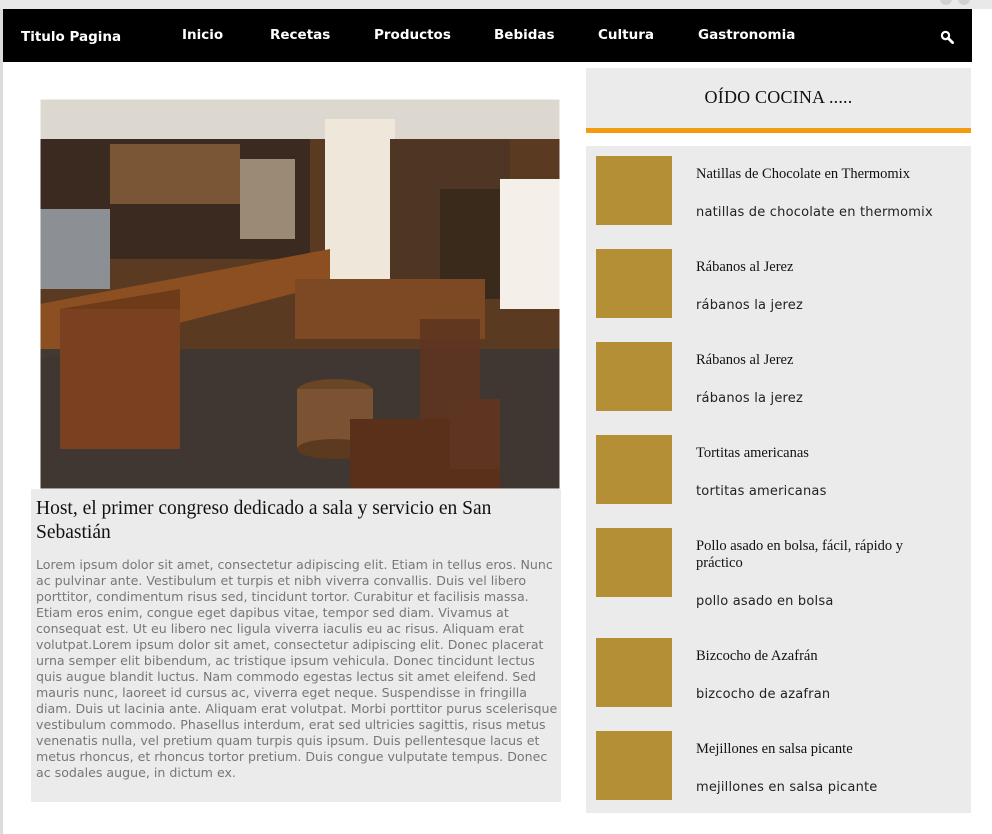  Describe the element at coordinates (947, 37) in the screenshot. I see `search-icon` at that location.